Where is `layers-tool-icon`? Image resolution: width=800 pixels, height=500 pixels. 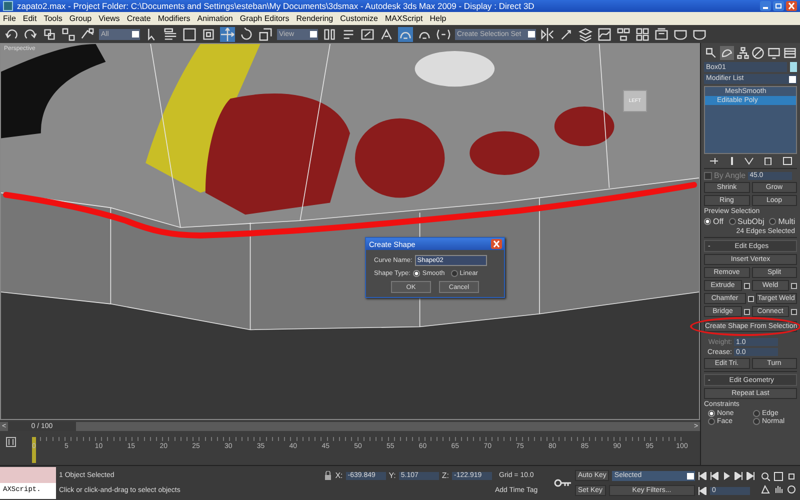 layers-tool-icon is located at coordinates (585, 34).